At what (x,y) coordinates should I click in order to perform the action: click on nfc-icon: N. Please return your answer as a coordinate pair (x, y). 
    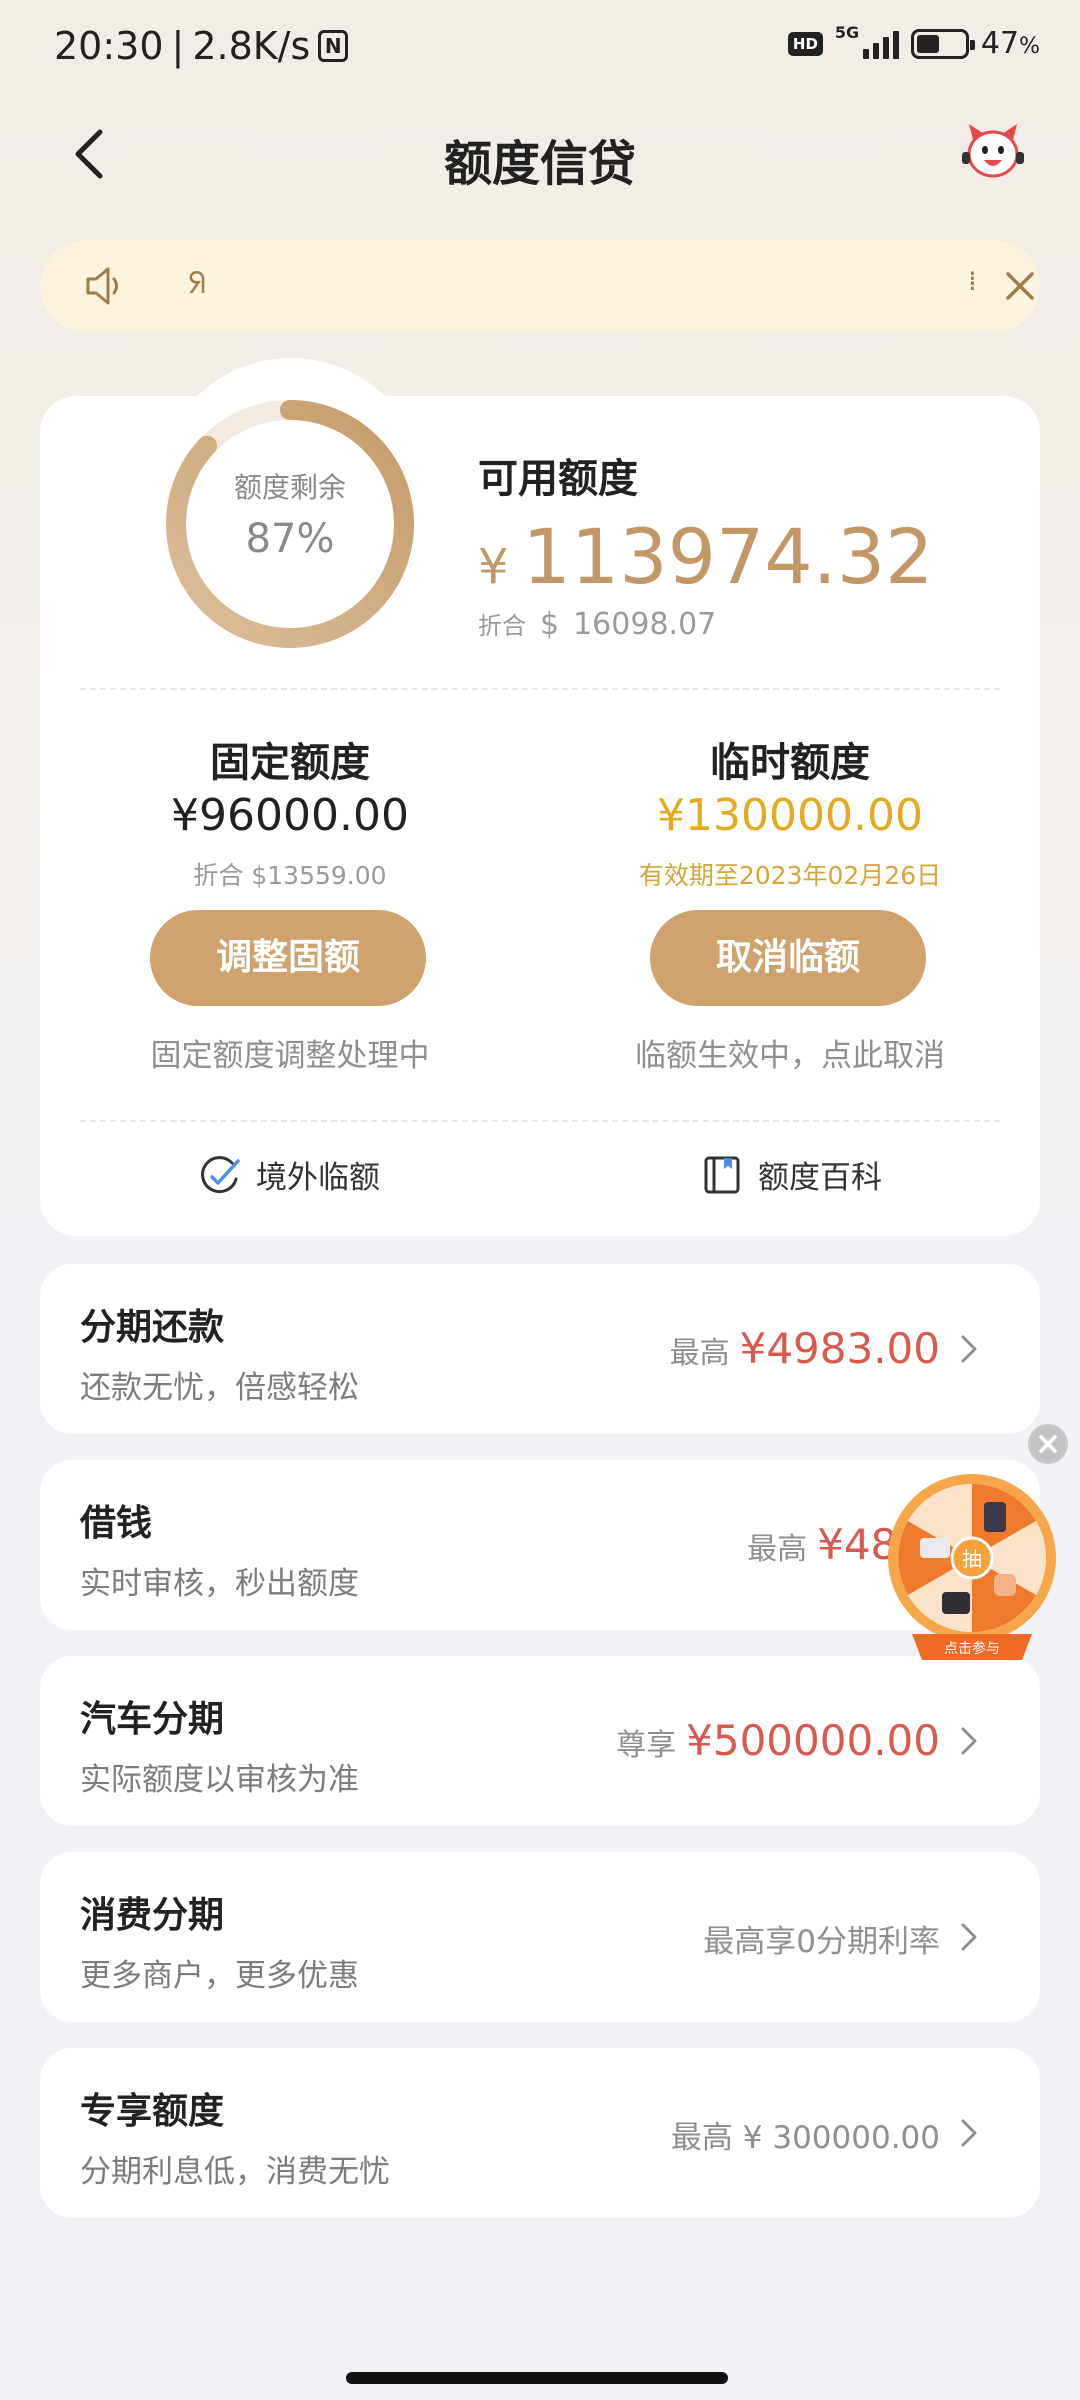
    Looking at the image, I should click on (333, 46).